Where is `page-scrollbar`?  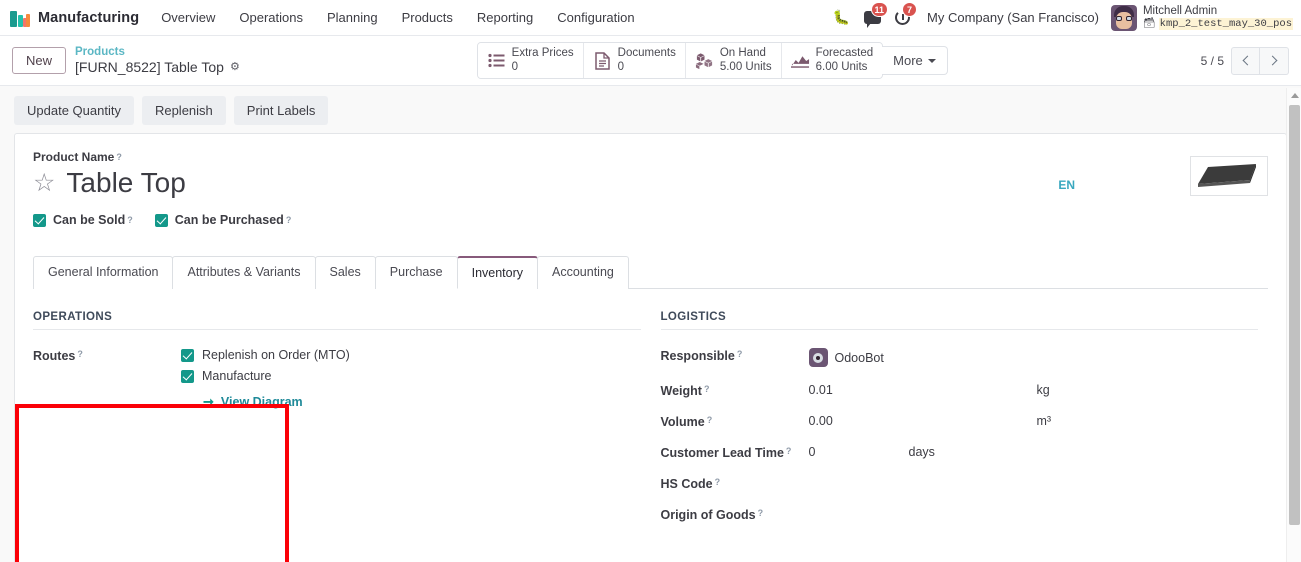 page-scrollbar is located at coordinates (1293, 325).